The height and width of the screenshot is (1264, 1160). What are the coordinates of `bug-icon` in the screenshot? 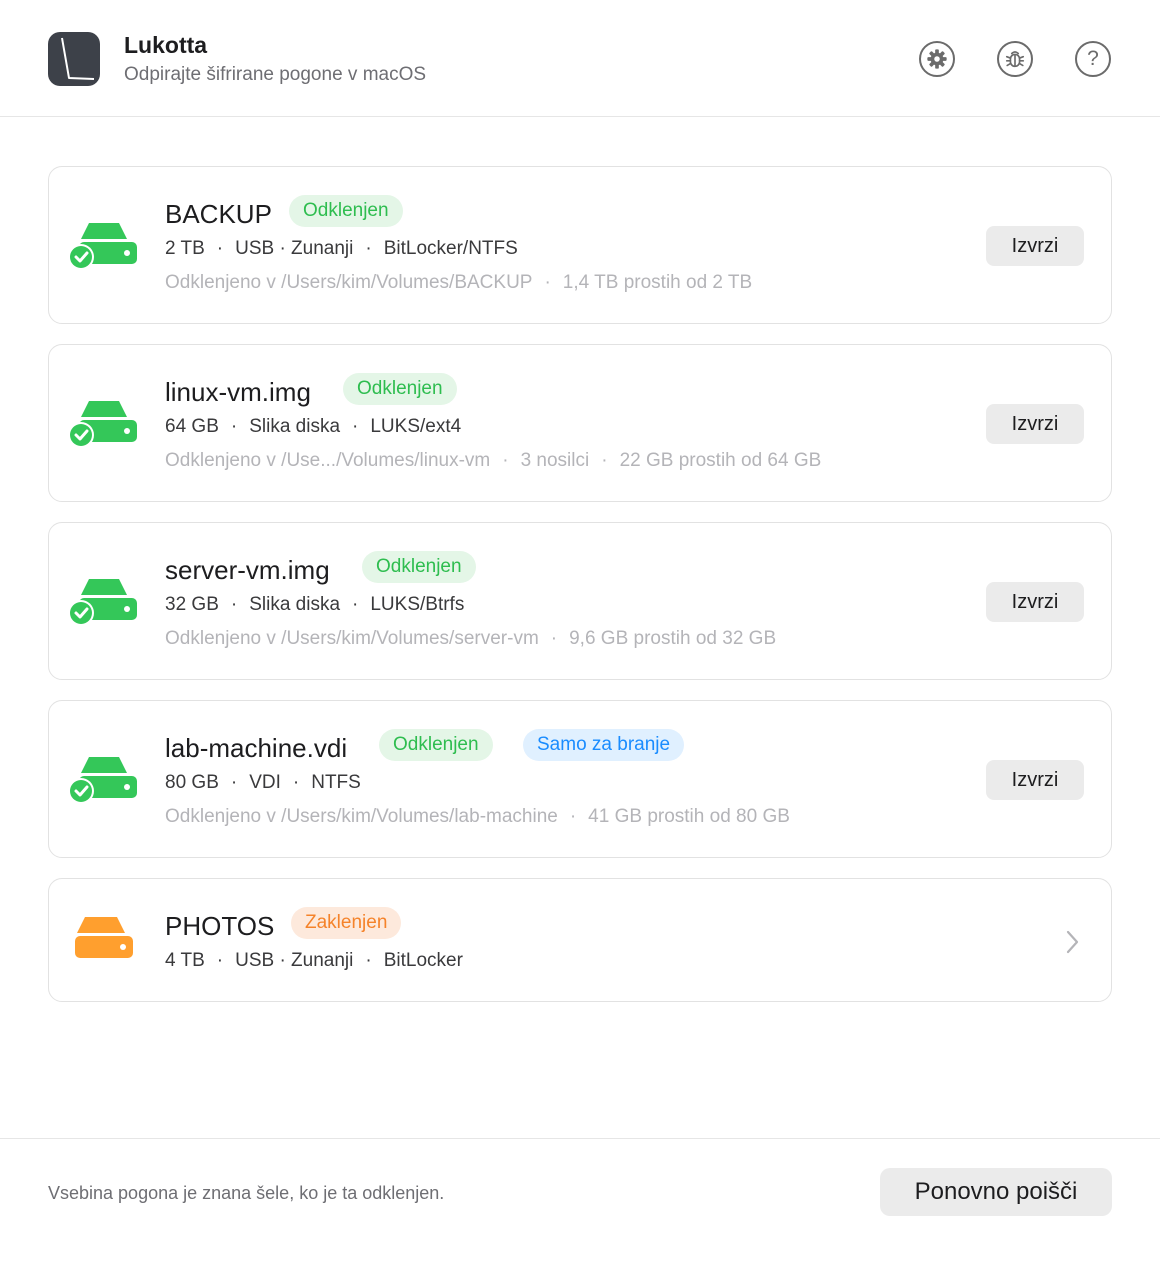 It's located at (1015, 59).